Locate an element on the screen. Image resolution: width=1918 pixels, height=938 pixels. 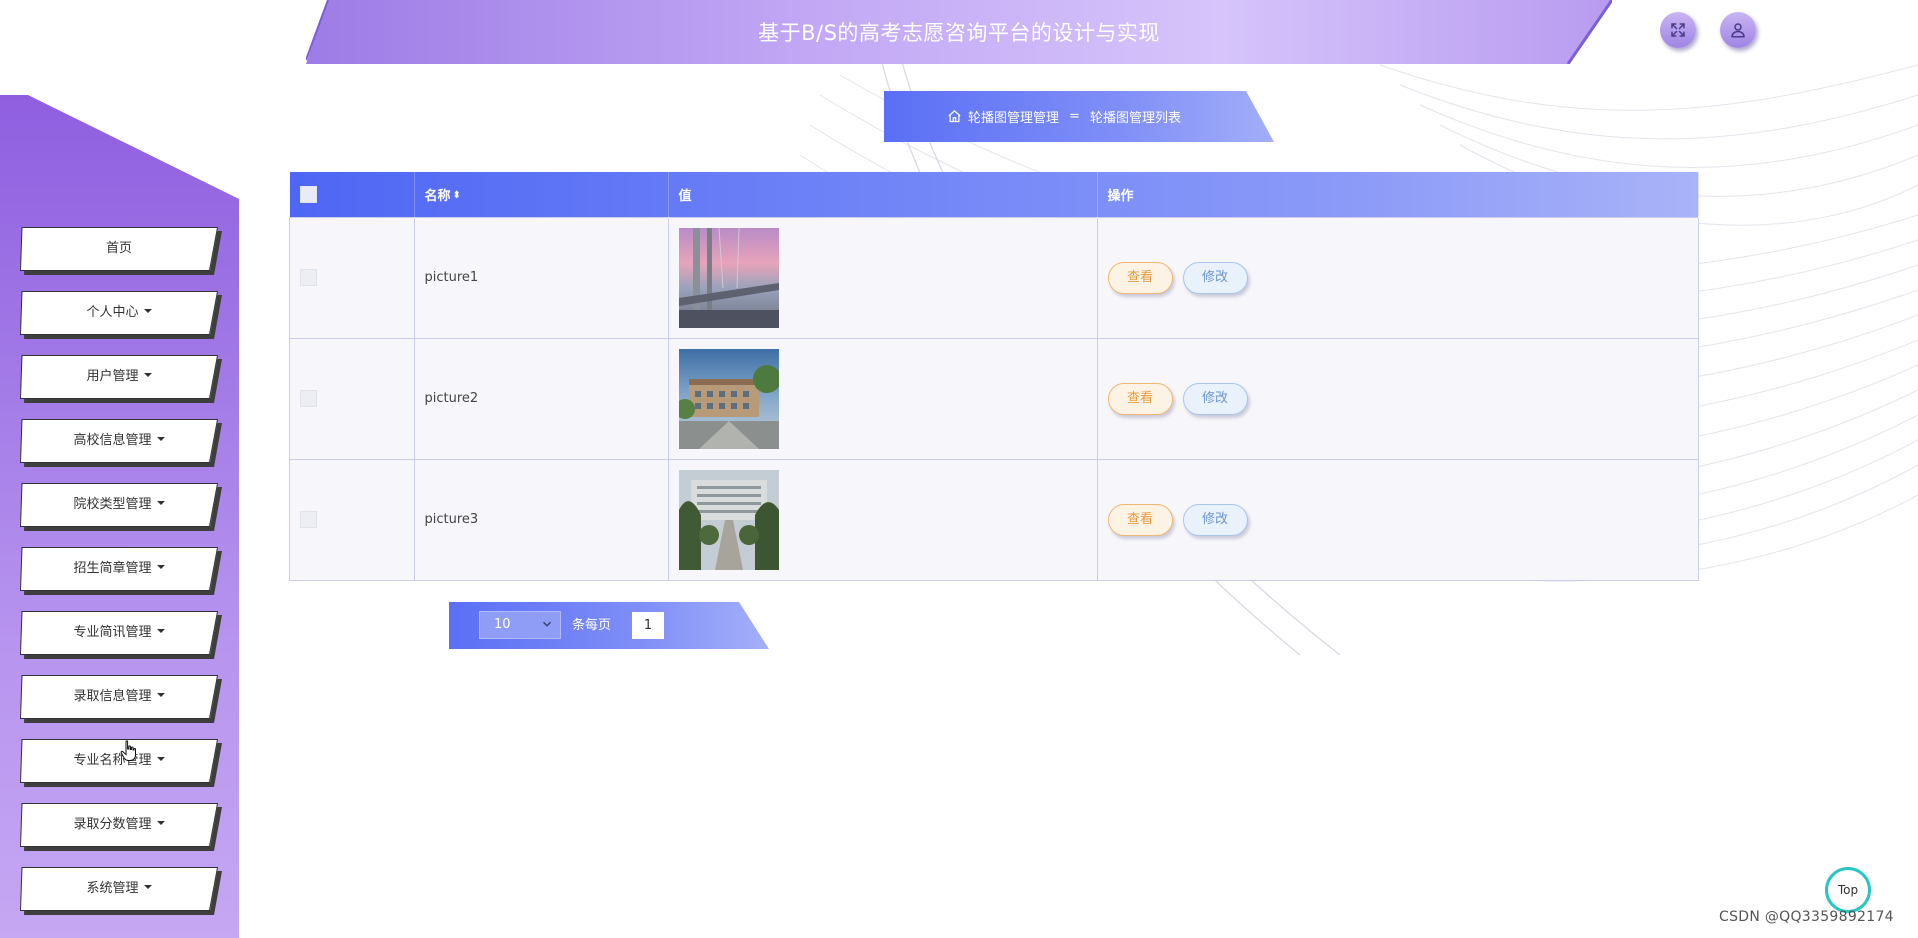
sidebar-item-3: 高校信息管理 is located at coordinates (121, 443).